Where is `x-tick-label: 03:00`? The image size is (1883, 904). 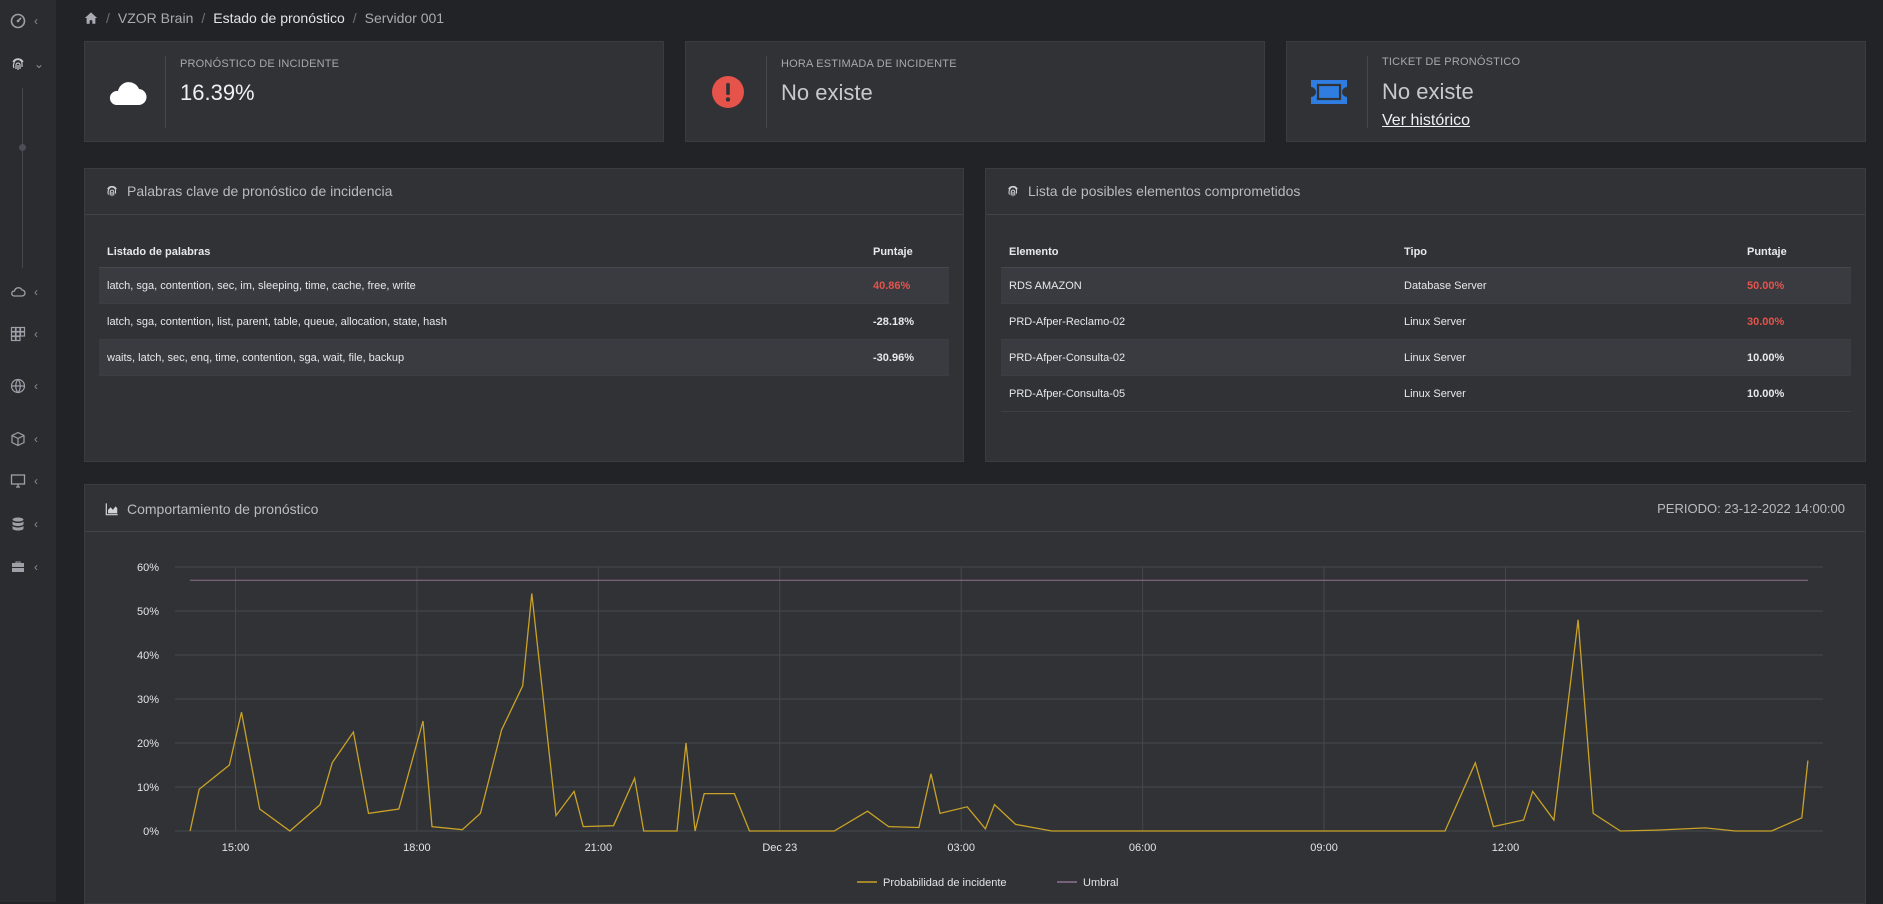 x-tick-label: 03:00 is located at coordinates (961, 848).